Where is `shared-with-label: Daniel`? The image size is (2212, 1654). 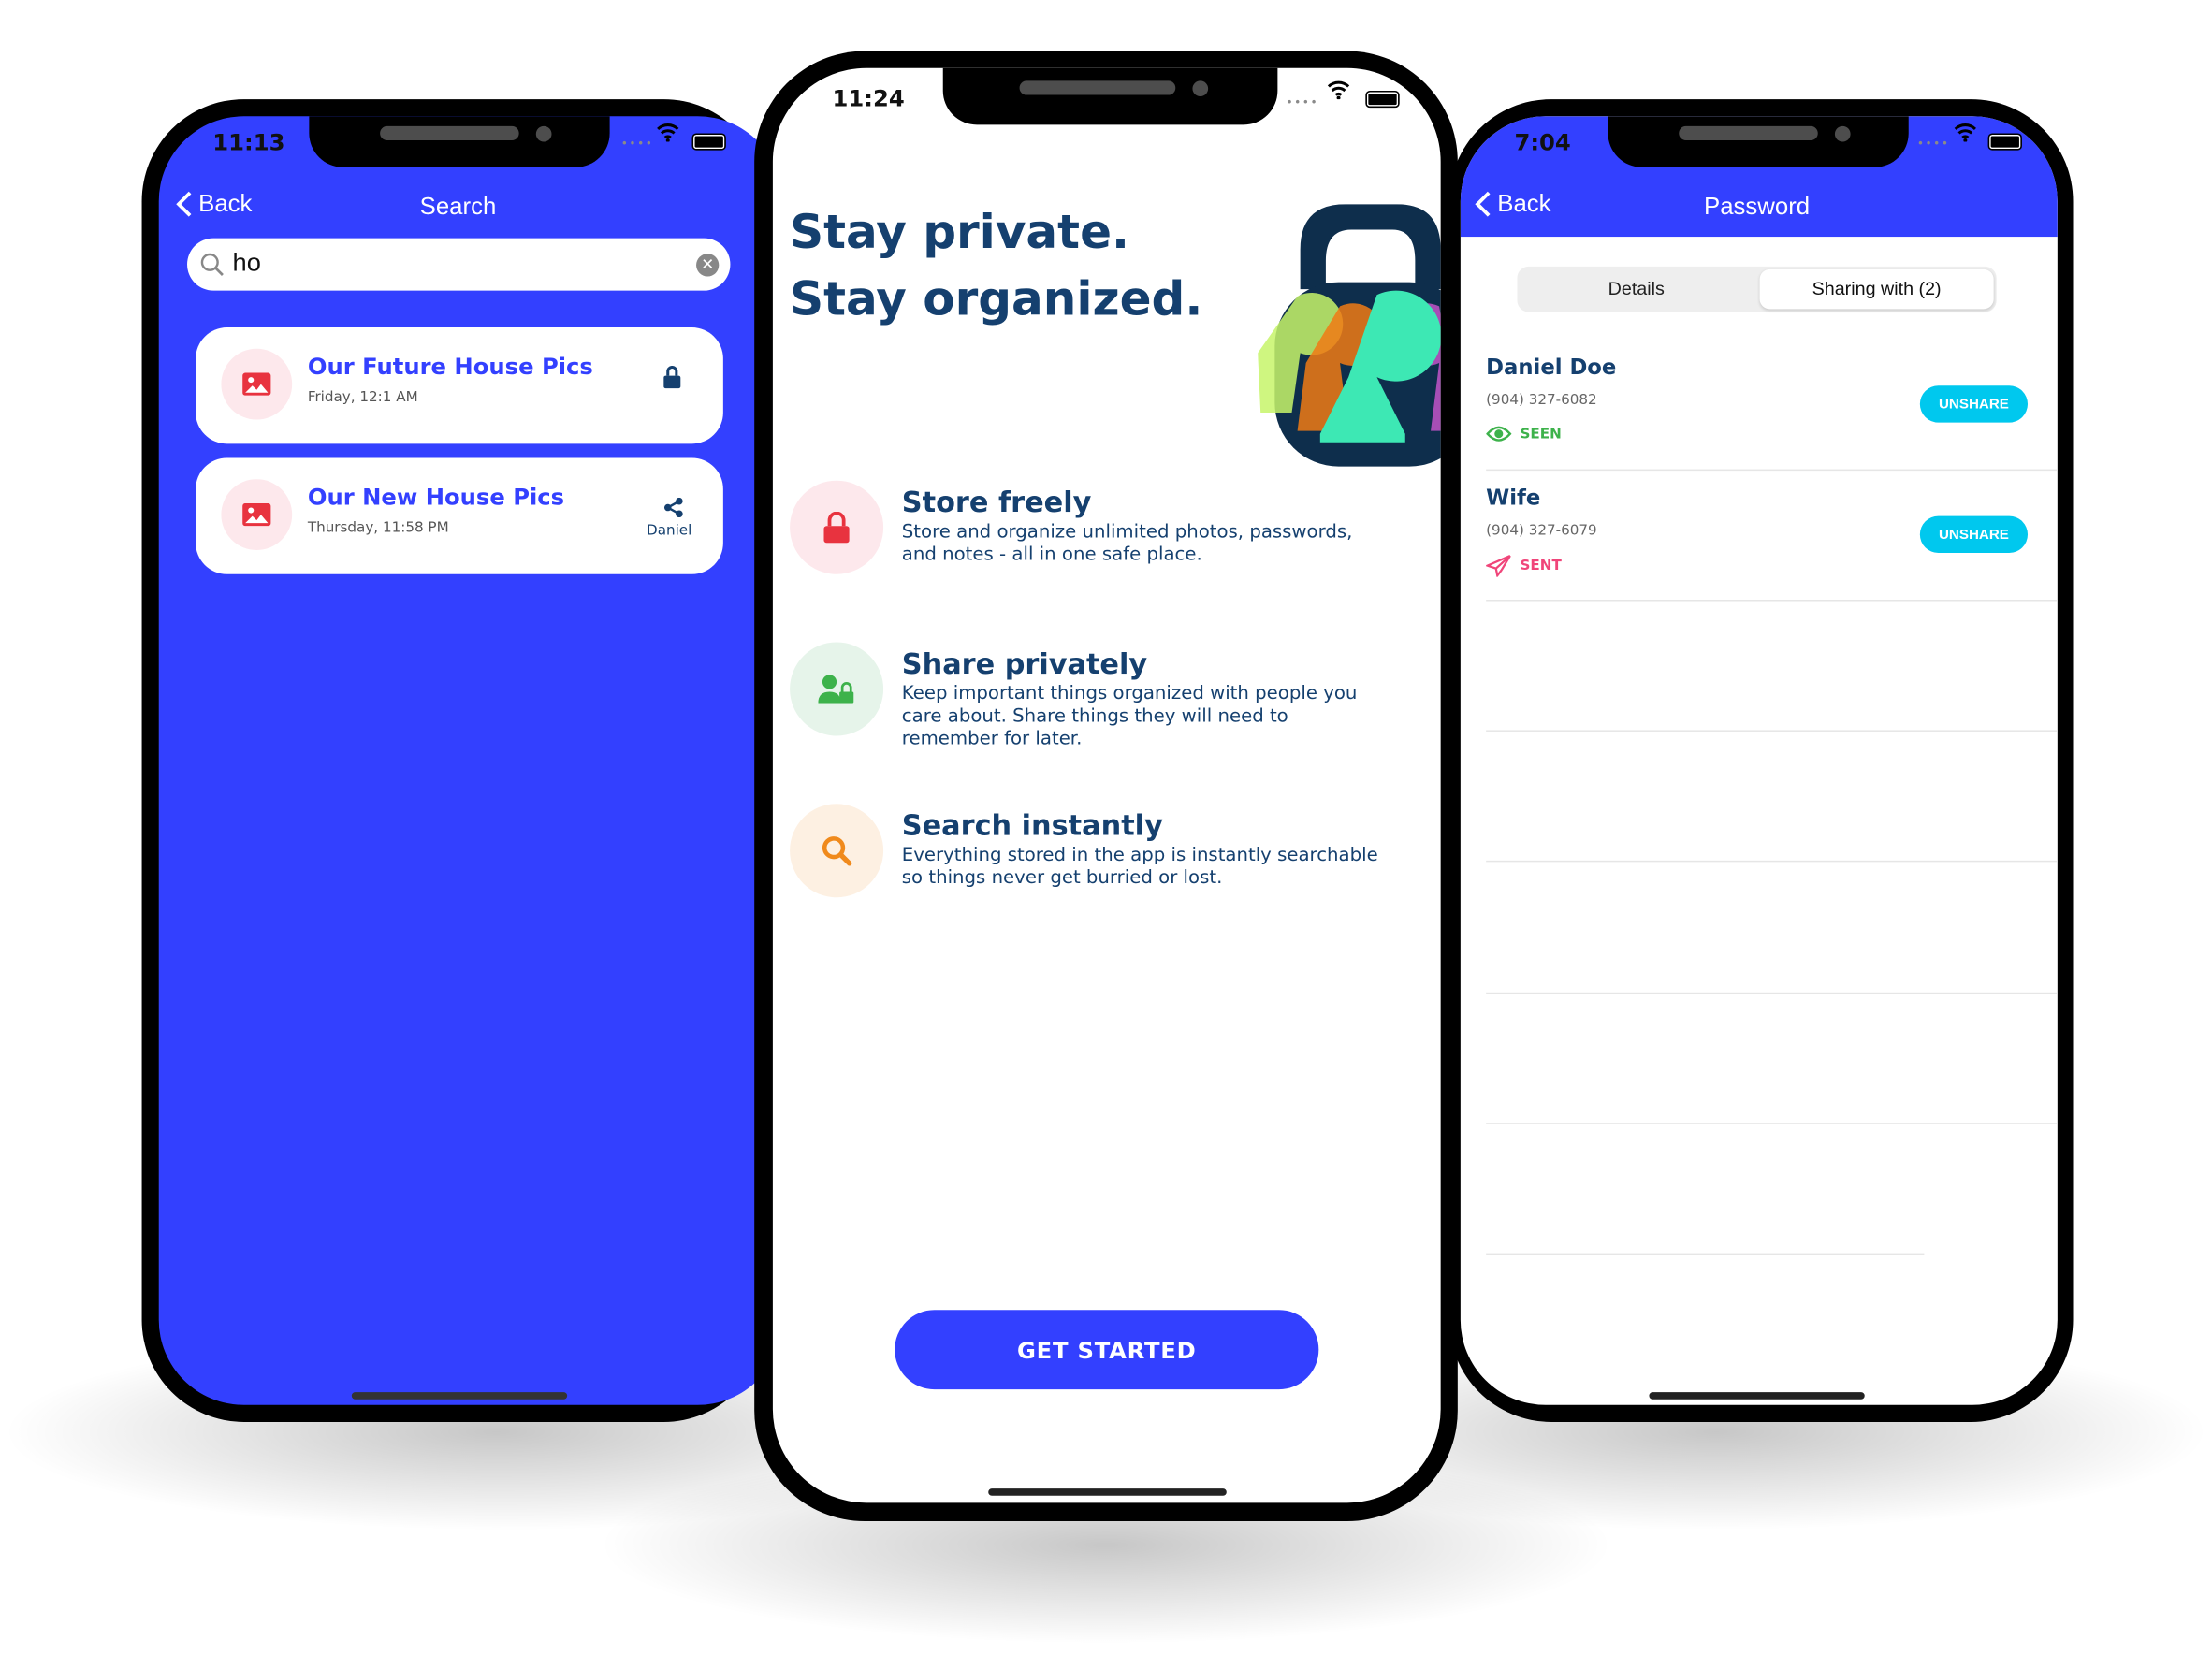
shared-with-label: Daniel is located at coordinates (669, 531).